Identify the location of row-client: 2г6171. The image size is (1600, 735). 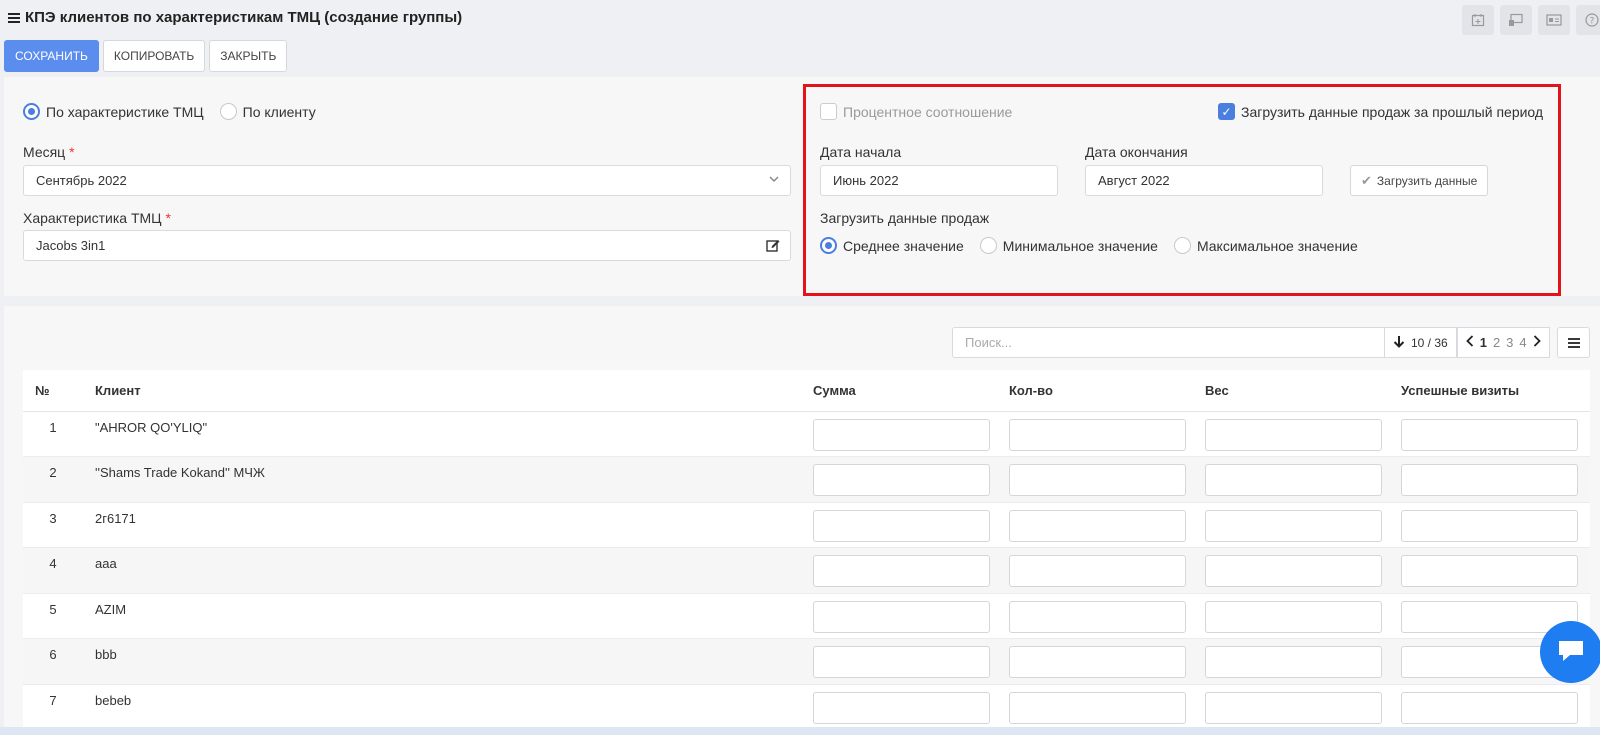
(442, 525).